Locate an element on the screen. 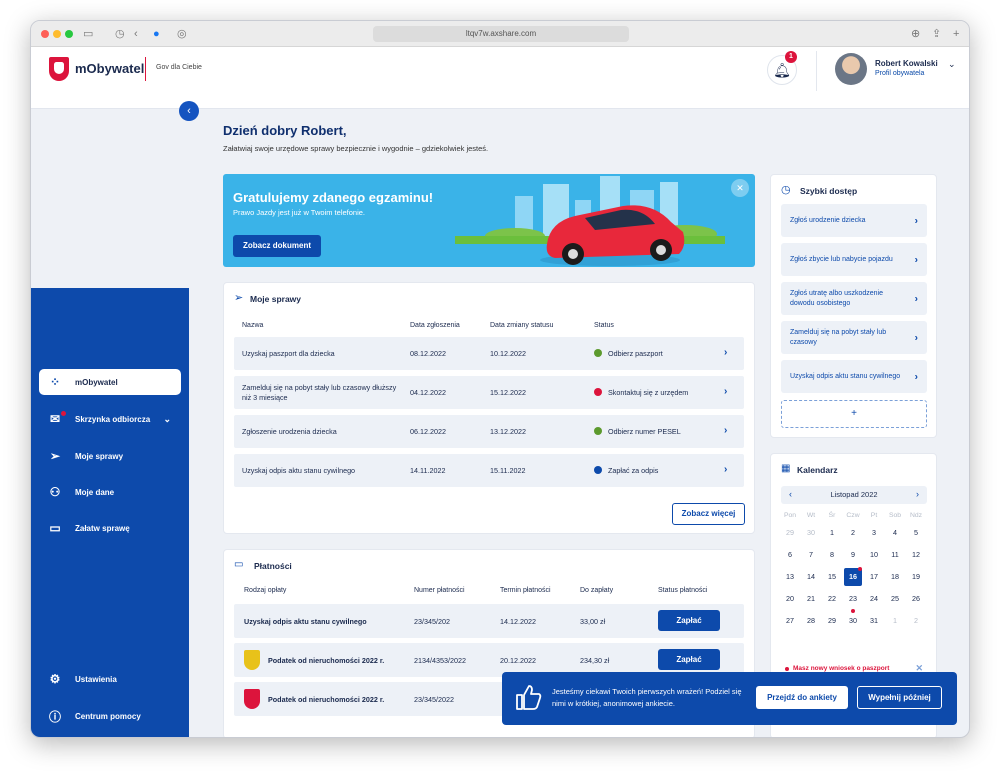  calendar-day: 26 is located at coordinates (916, 599).